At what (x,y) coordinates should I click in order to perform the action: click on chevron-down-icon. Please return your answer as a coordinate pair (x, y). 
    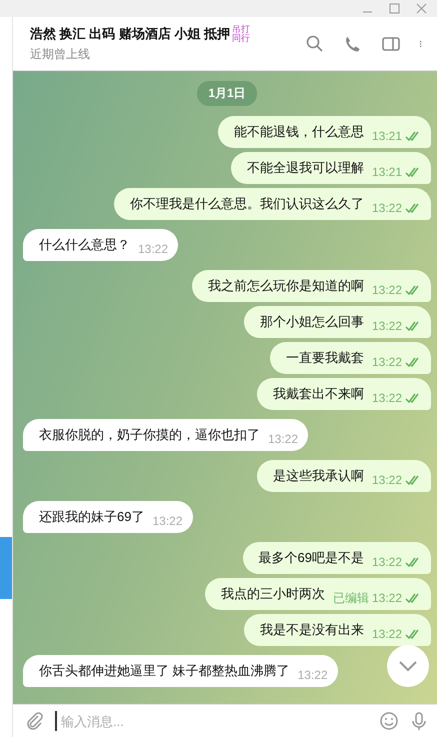
    Looking at the image, I should click on (408, 666).